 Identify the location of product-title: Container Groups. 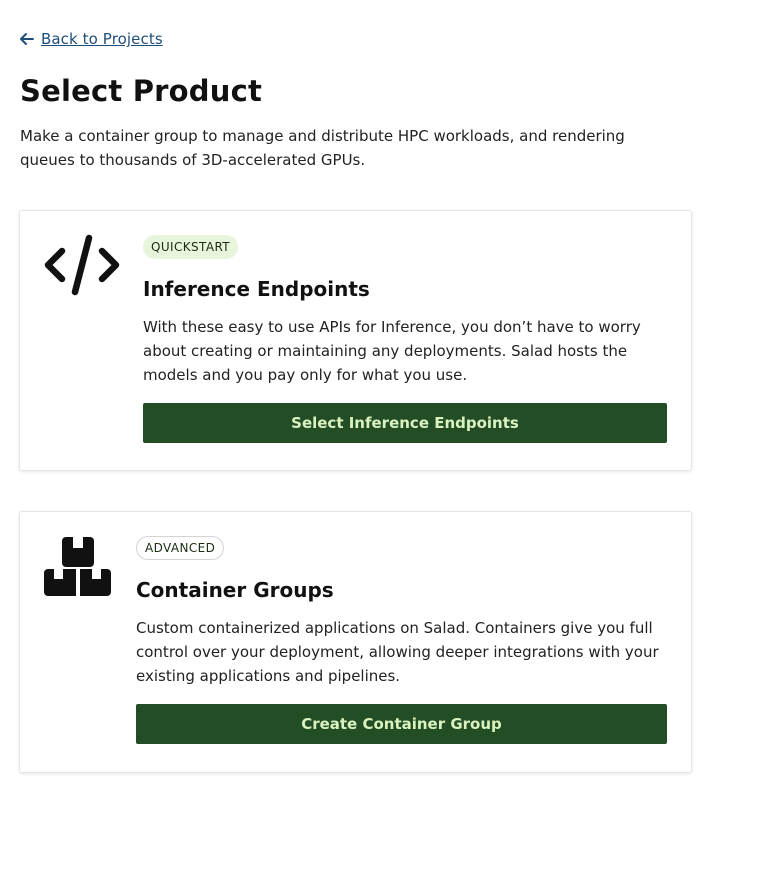
(235, 590).